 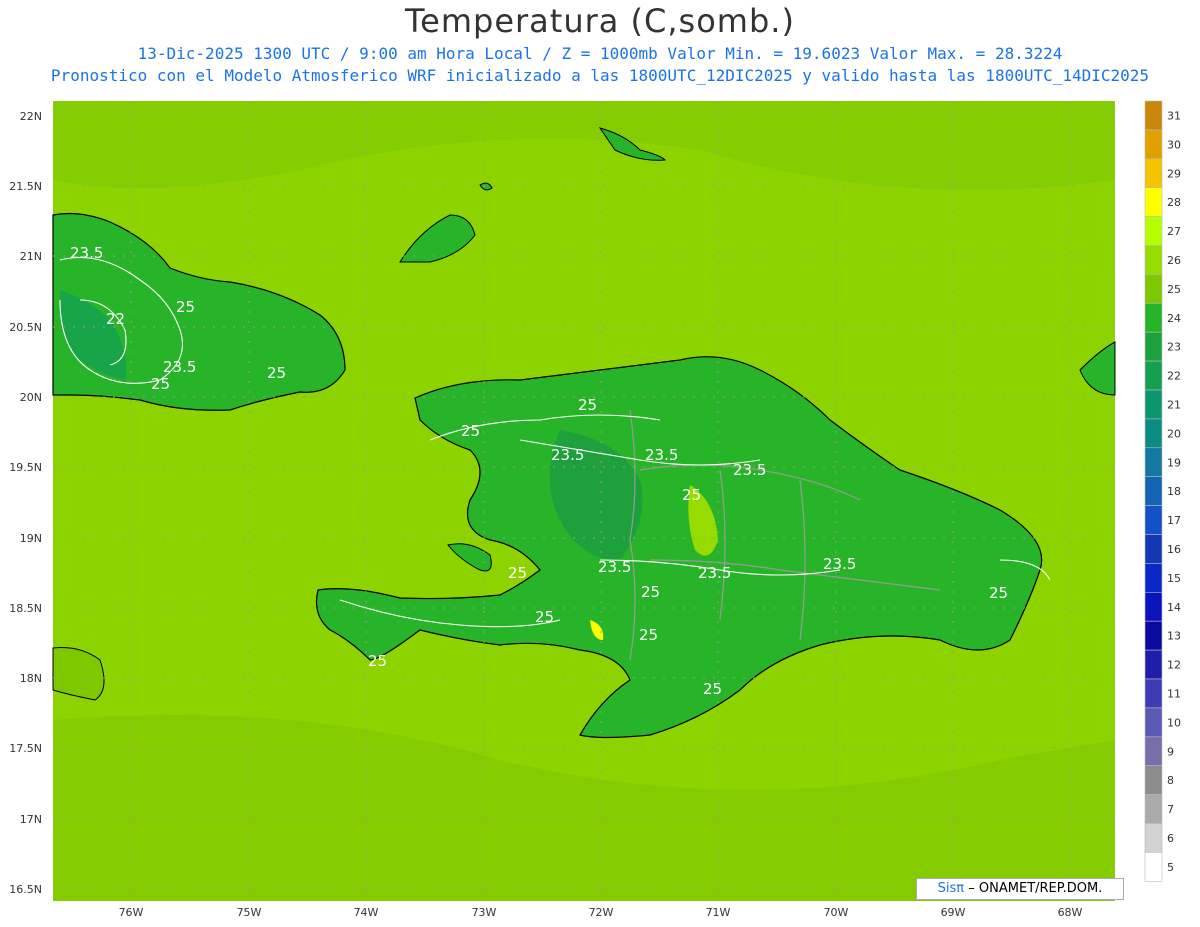 I want to click on contour-label: 22, so click(x=115, y=319).